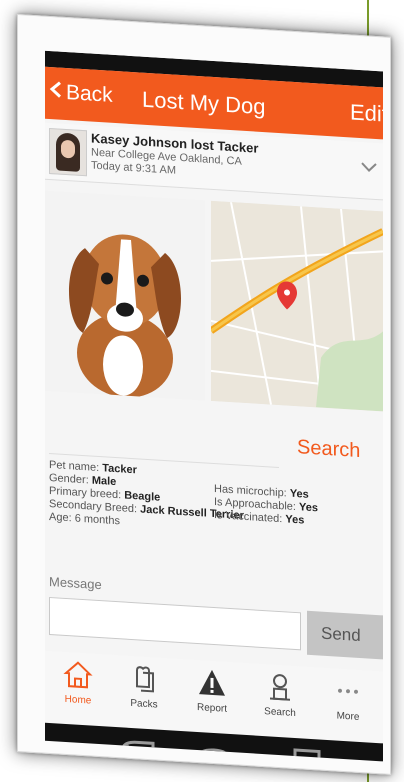 This screenshot has width=404, height=782. Describe the element at coordinates (212, 697) in the screenshot. I see `tab-report: Report` at that location.